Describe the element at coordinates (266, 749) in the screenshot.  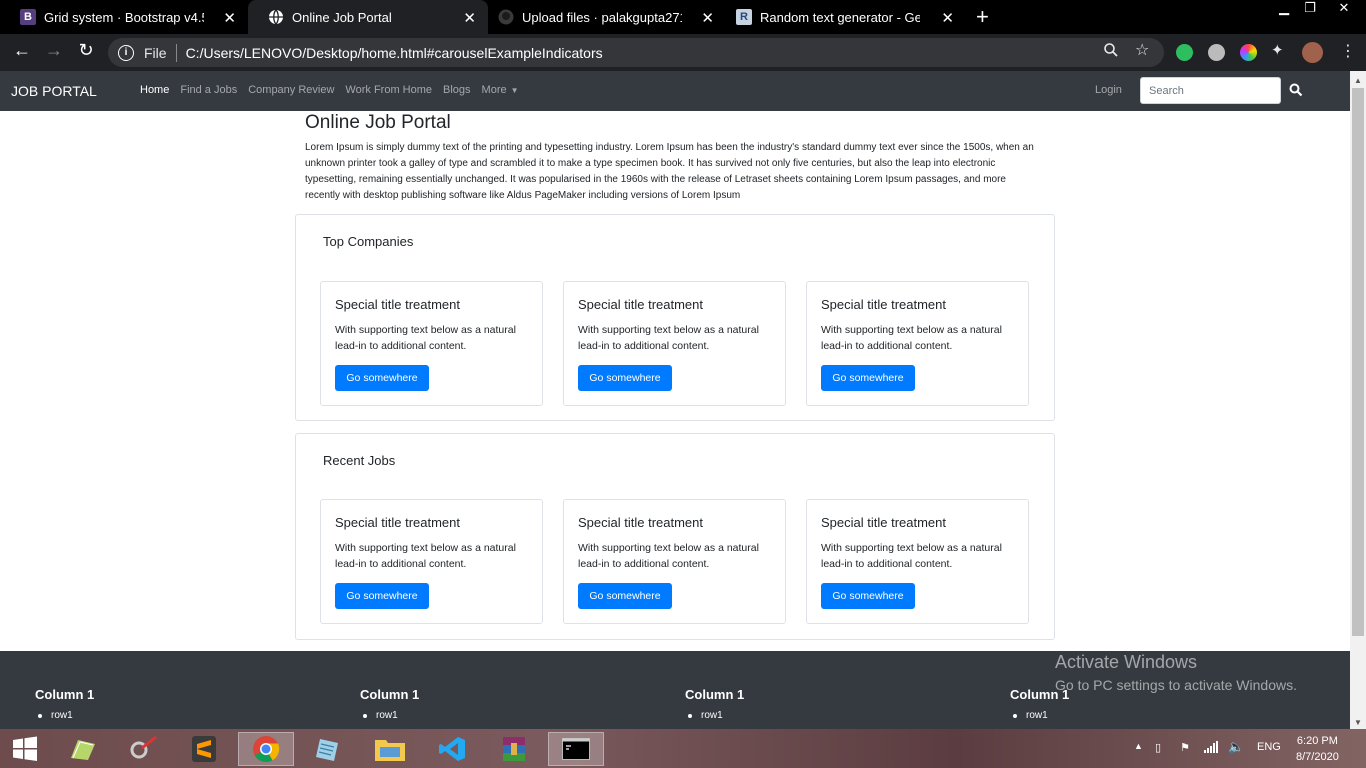
I see `chrome-taskbar-icon` at that location.